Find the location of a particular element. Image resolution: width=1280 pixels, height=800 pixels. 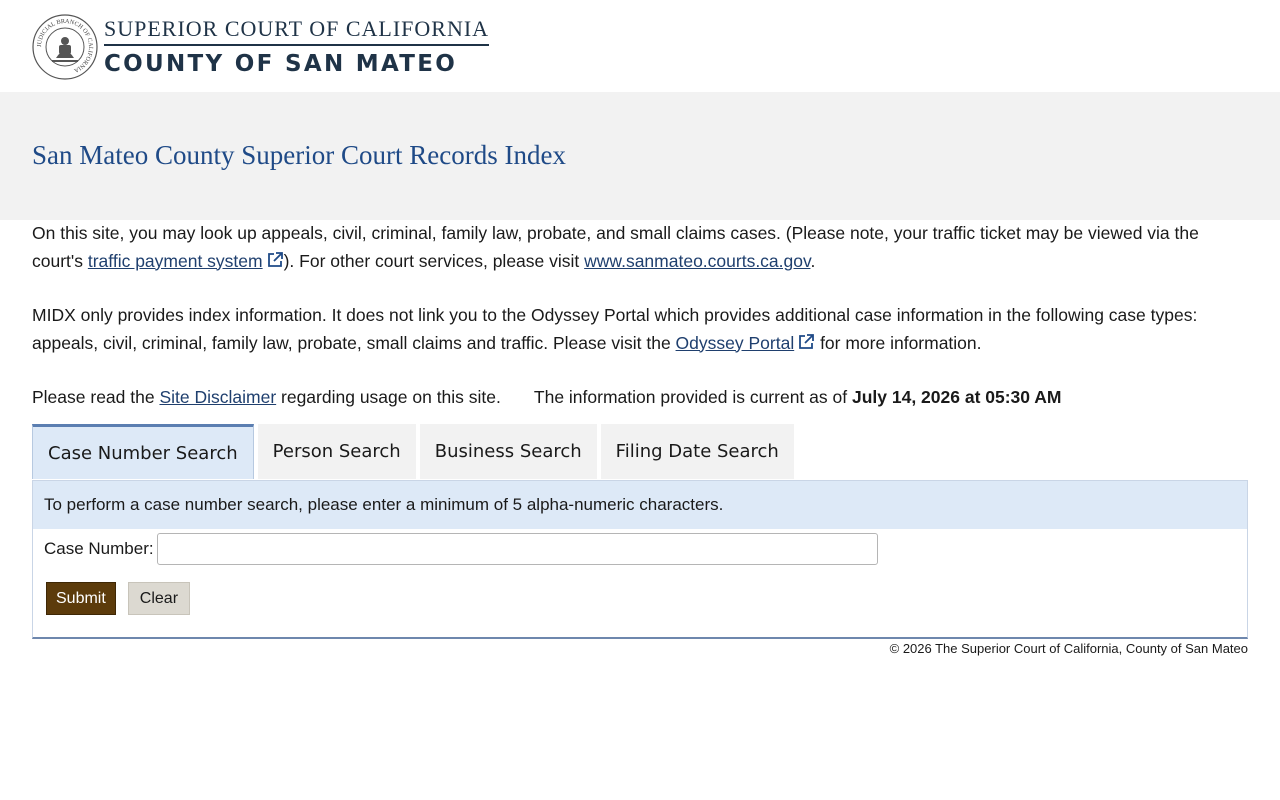

tab-case-number-search: Case Number Search is located at coordinates (143, 451).